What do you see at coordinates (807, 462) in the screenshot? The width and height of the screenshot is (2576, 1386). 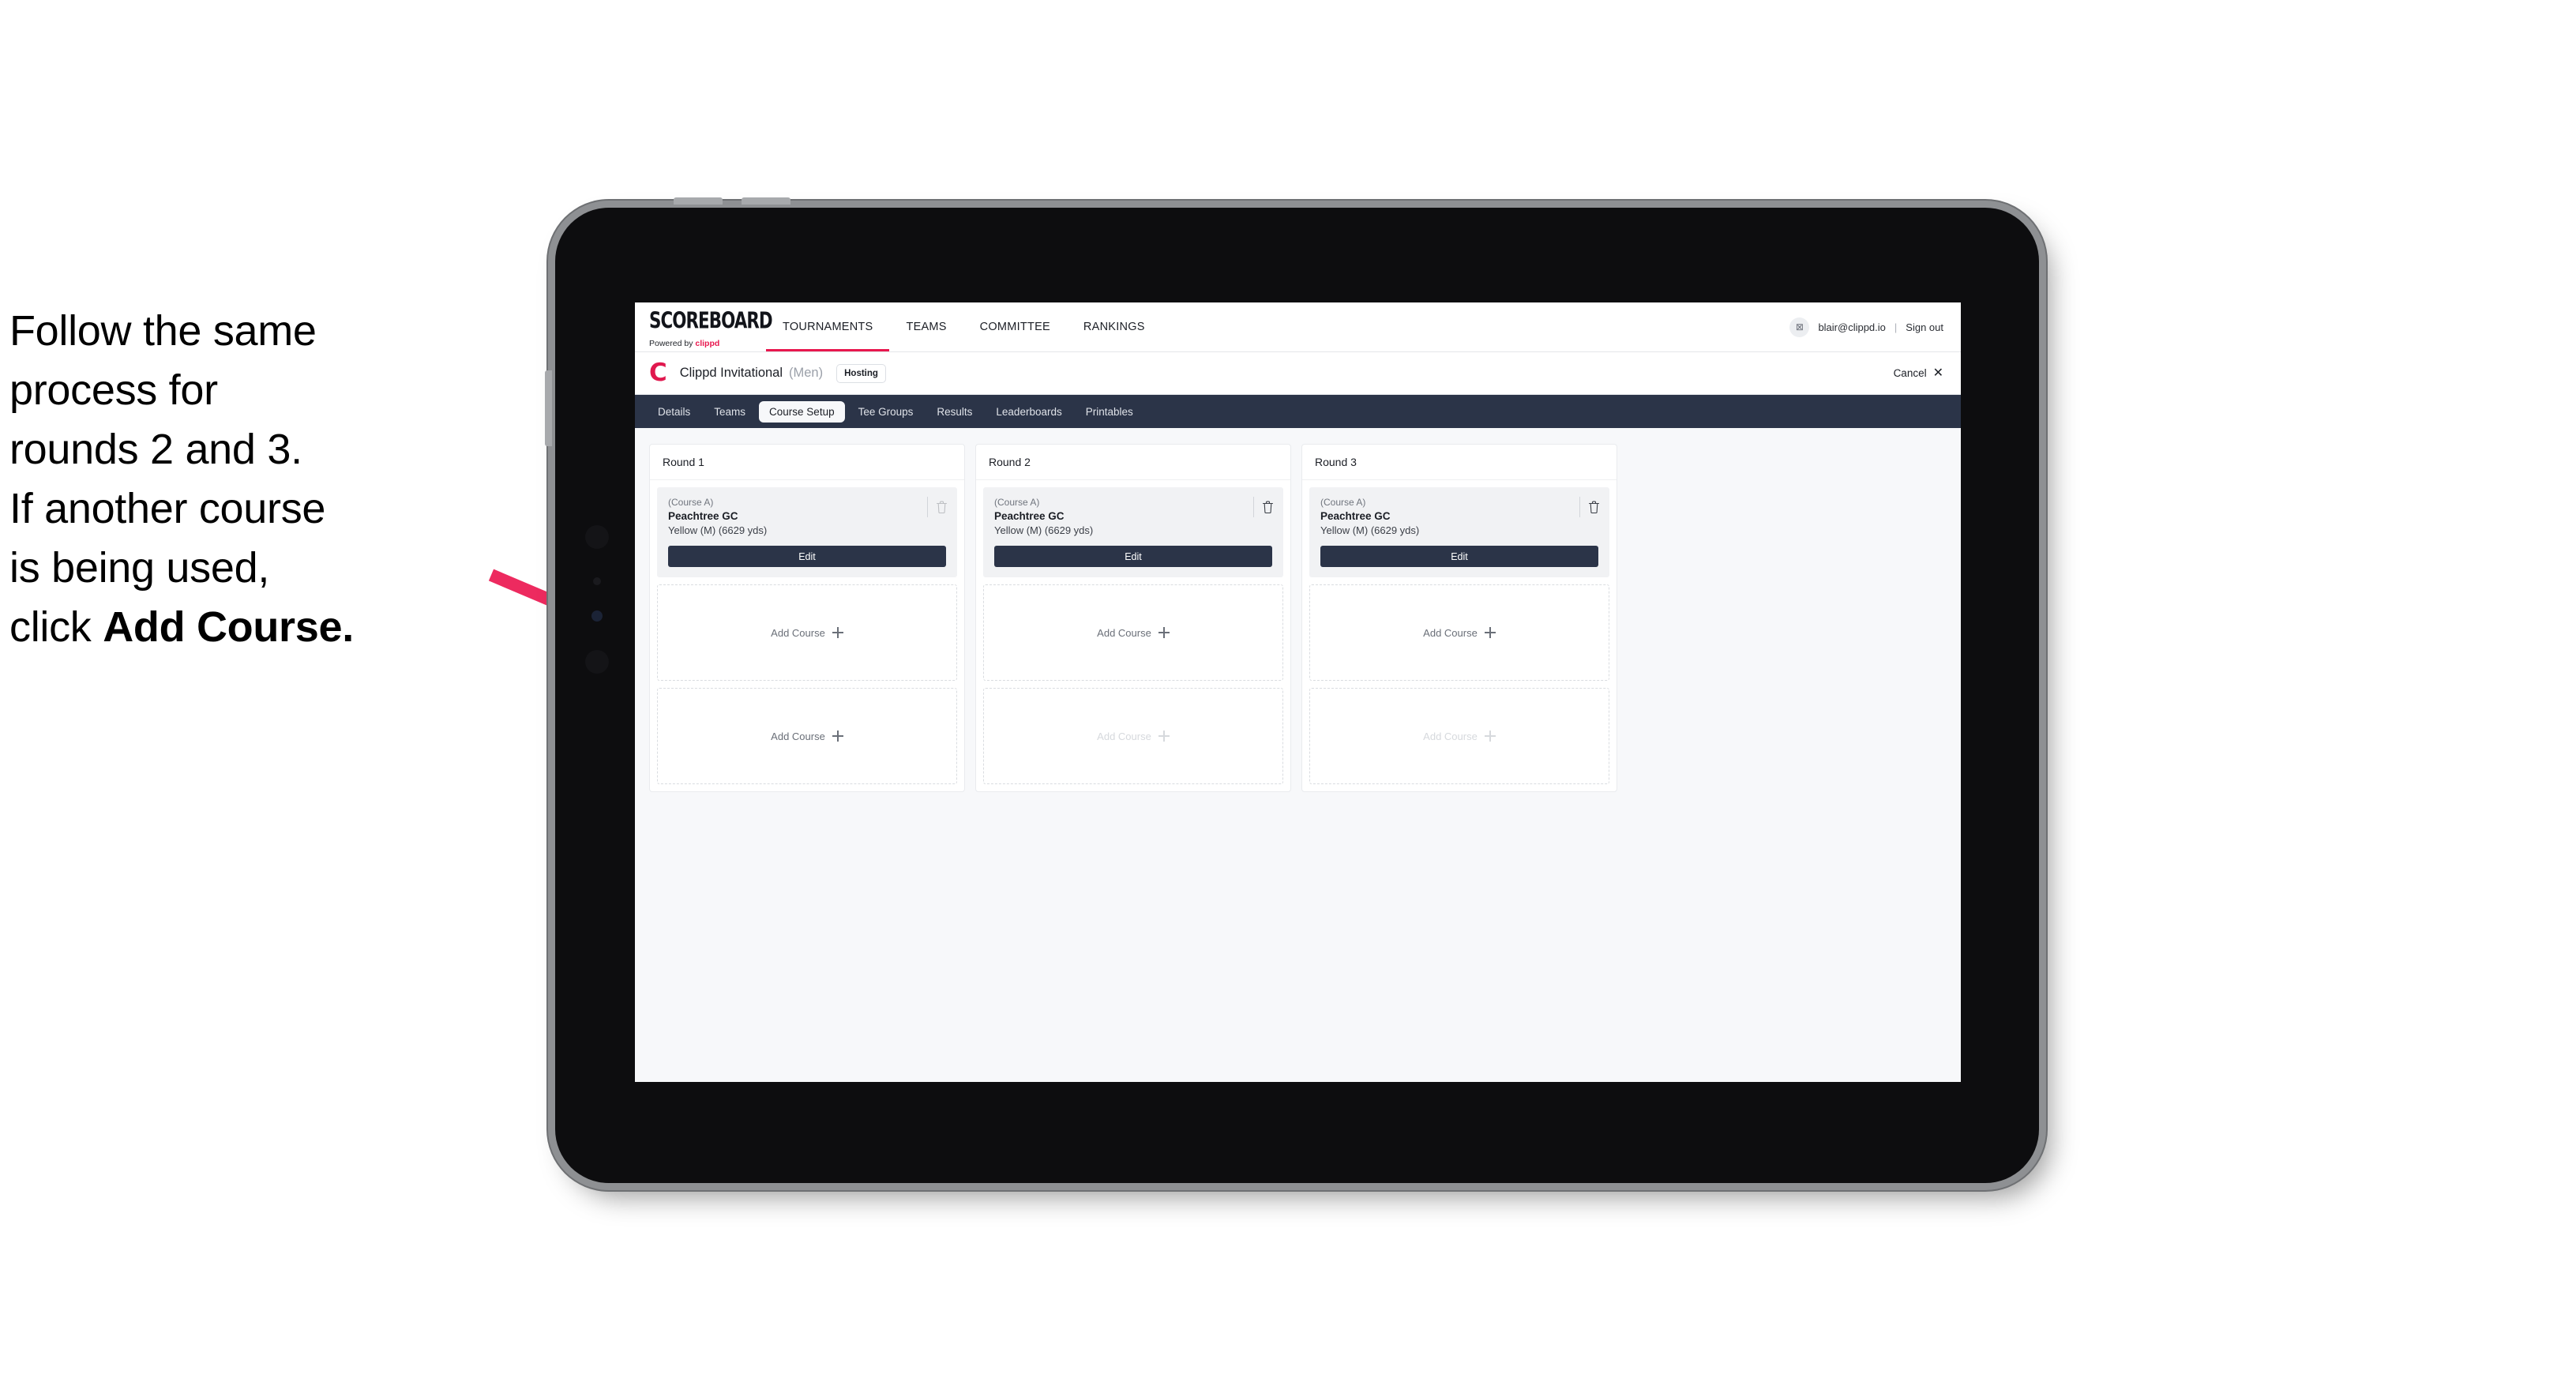 I see `round-title: Round 1` at bounding box center [807, 462].